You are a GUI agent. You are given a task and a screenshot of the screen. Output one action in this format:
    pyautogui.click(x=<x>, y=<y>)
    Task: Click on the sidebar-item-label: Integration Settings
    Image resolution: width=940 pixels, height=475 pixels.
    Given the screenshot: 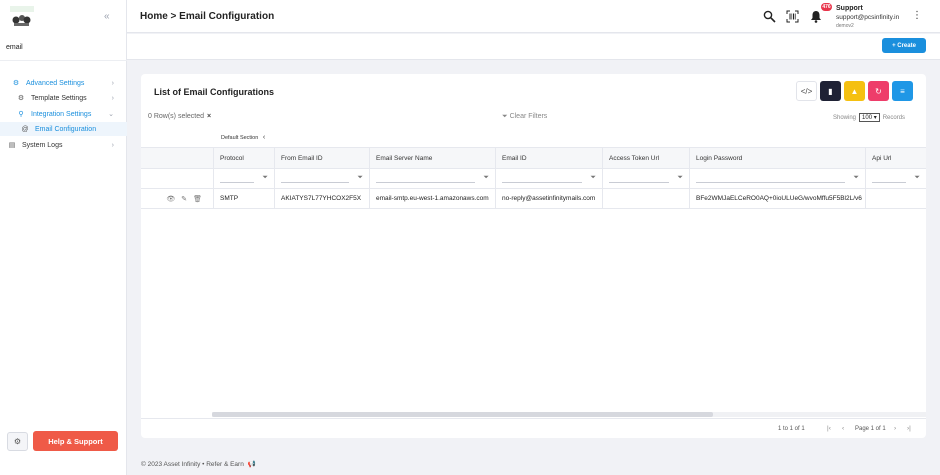 What is the action you would take?
    pyautogui.click(x=61, y=114)
    